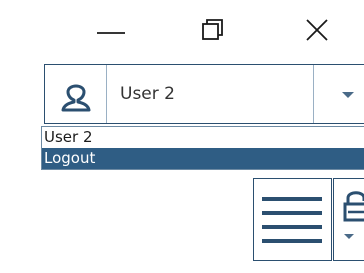 The image size is (364, 273). What do you see at coordinates (292, 219) in the screenshot?
I see `main-menu-button` at bounding box center [292, 219].